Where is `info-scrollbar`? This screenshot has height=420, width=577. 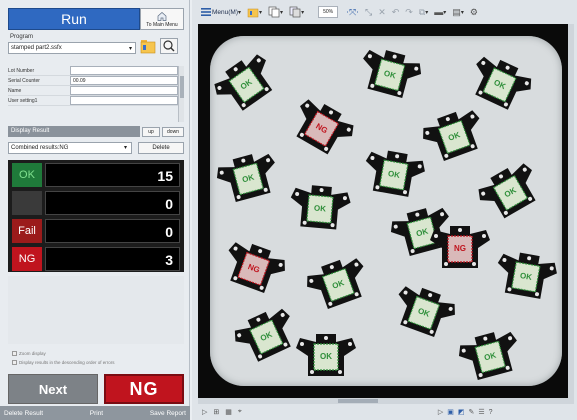 info-scrollbar is located at coordinates (181, 94).